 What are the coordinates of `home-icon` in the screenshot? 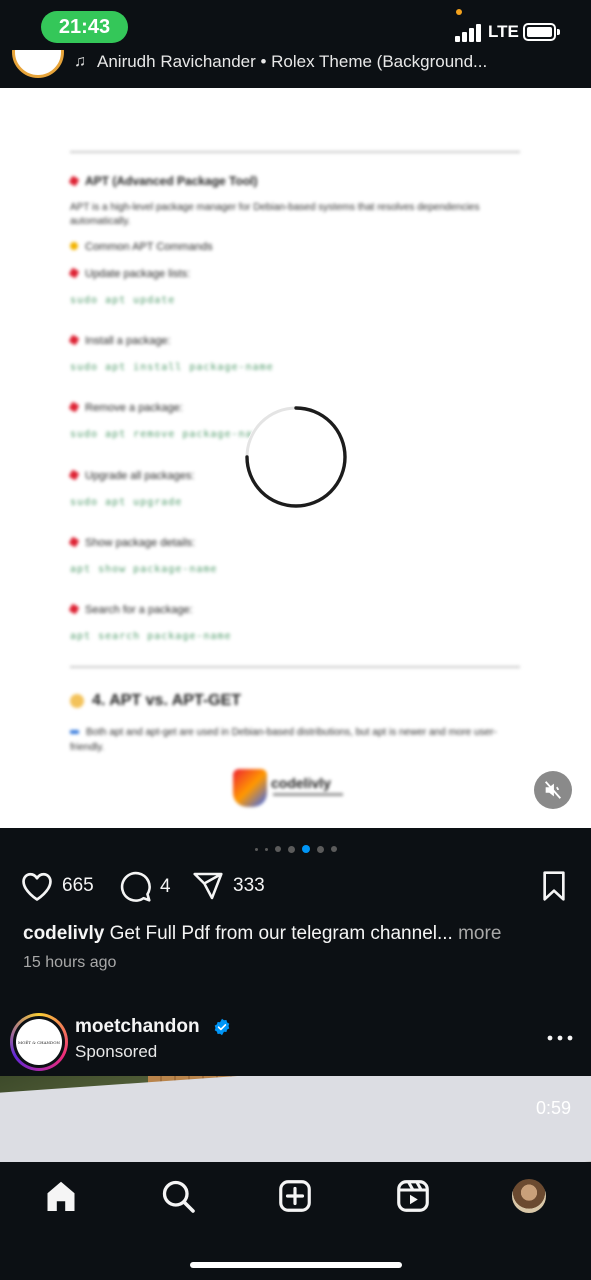 It's located at (61, 1196).